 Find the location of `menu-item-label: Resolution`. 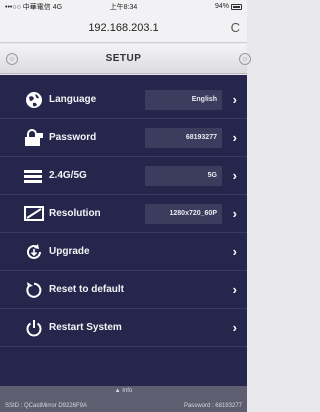

menu-item-label: Resolution is located at coordinates (75, 213).